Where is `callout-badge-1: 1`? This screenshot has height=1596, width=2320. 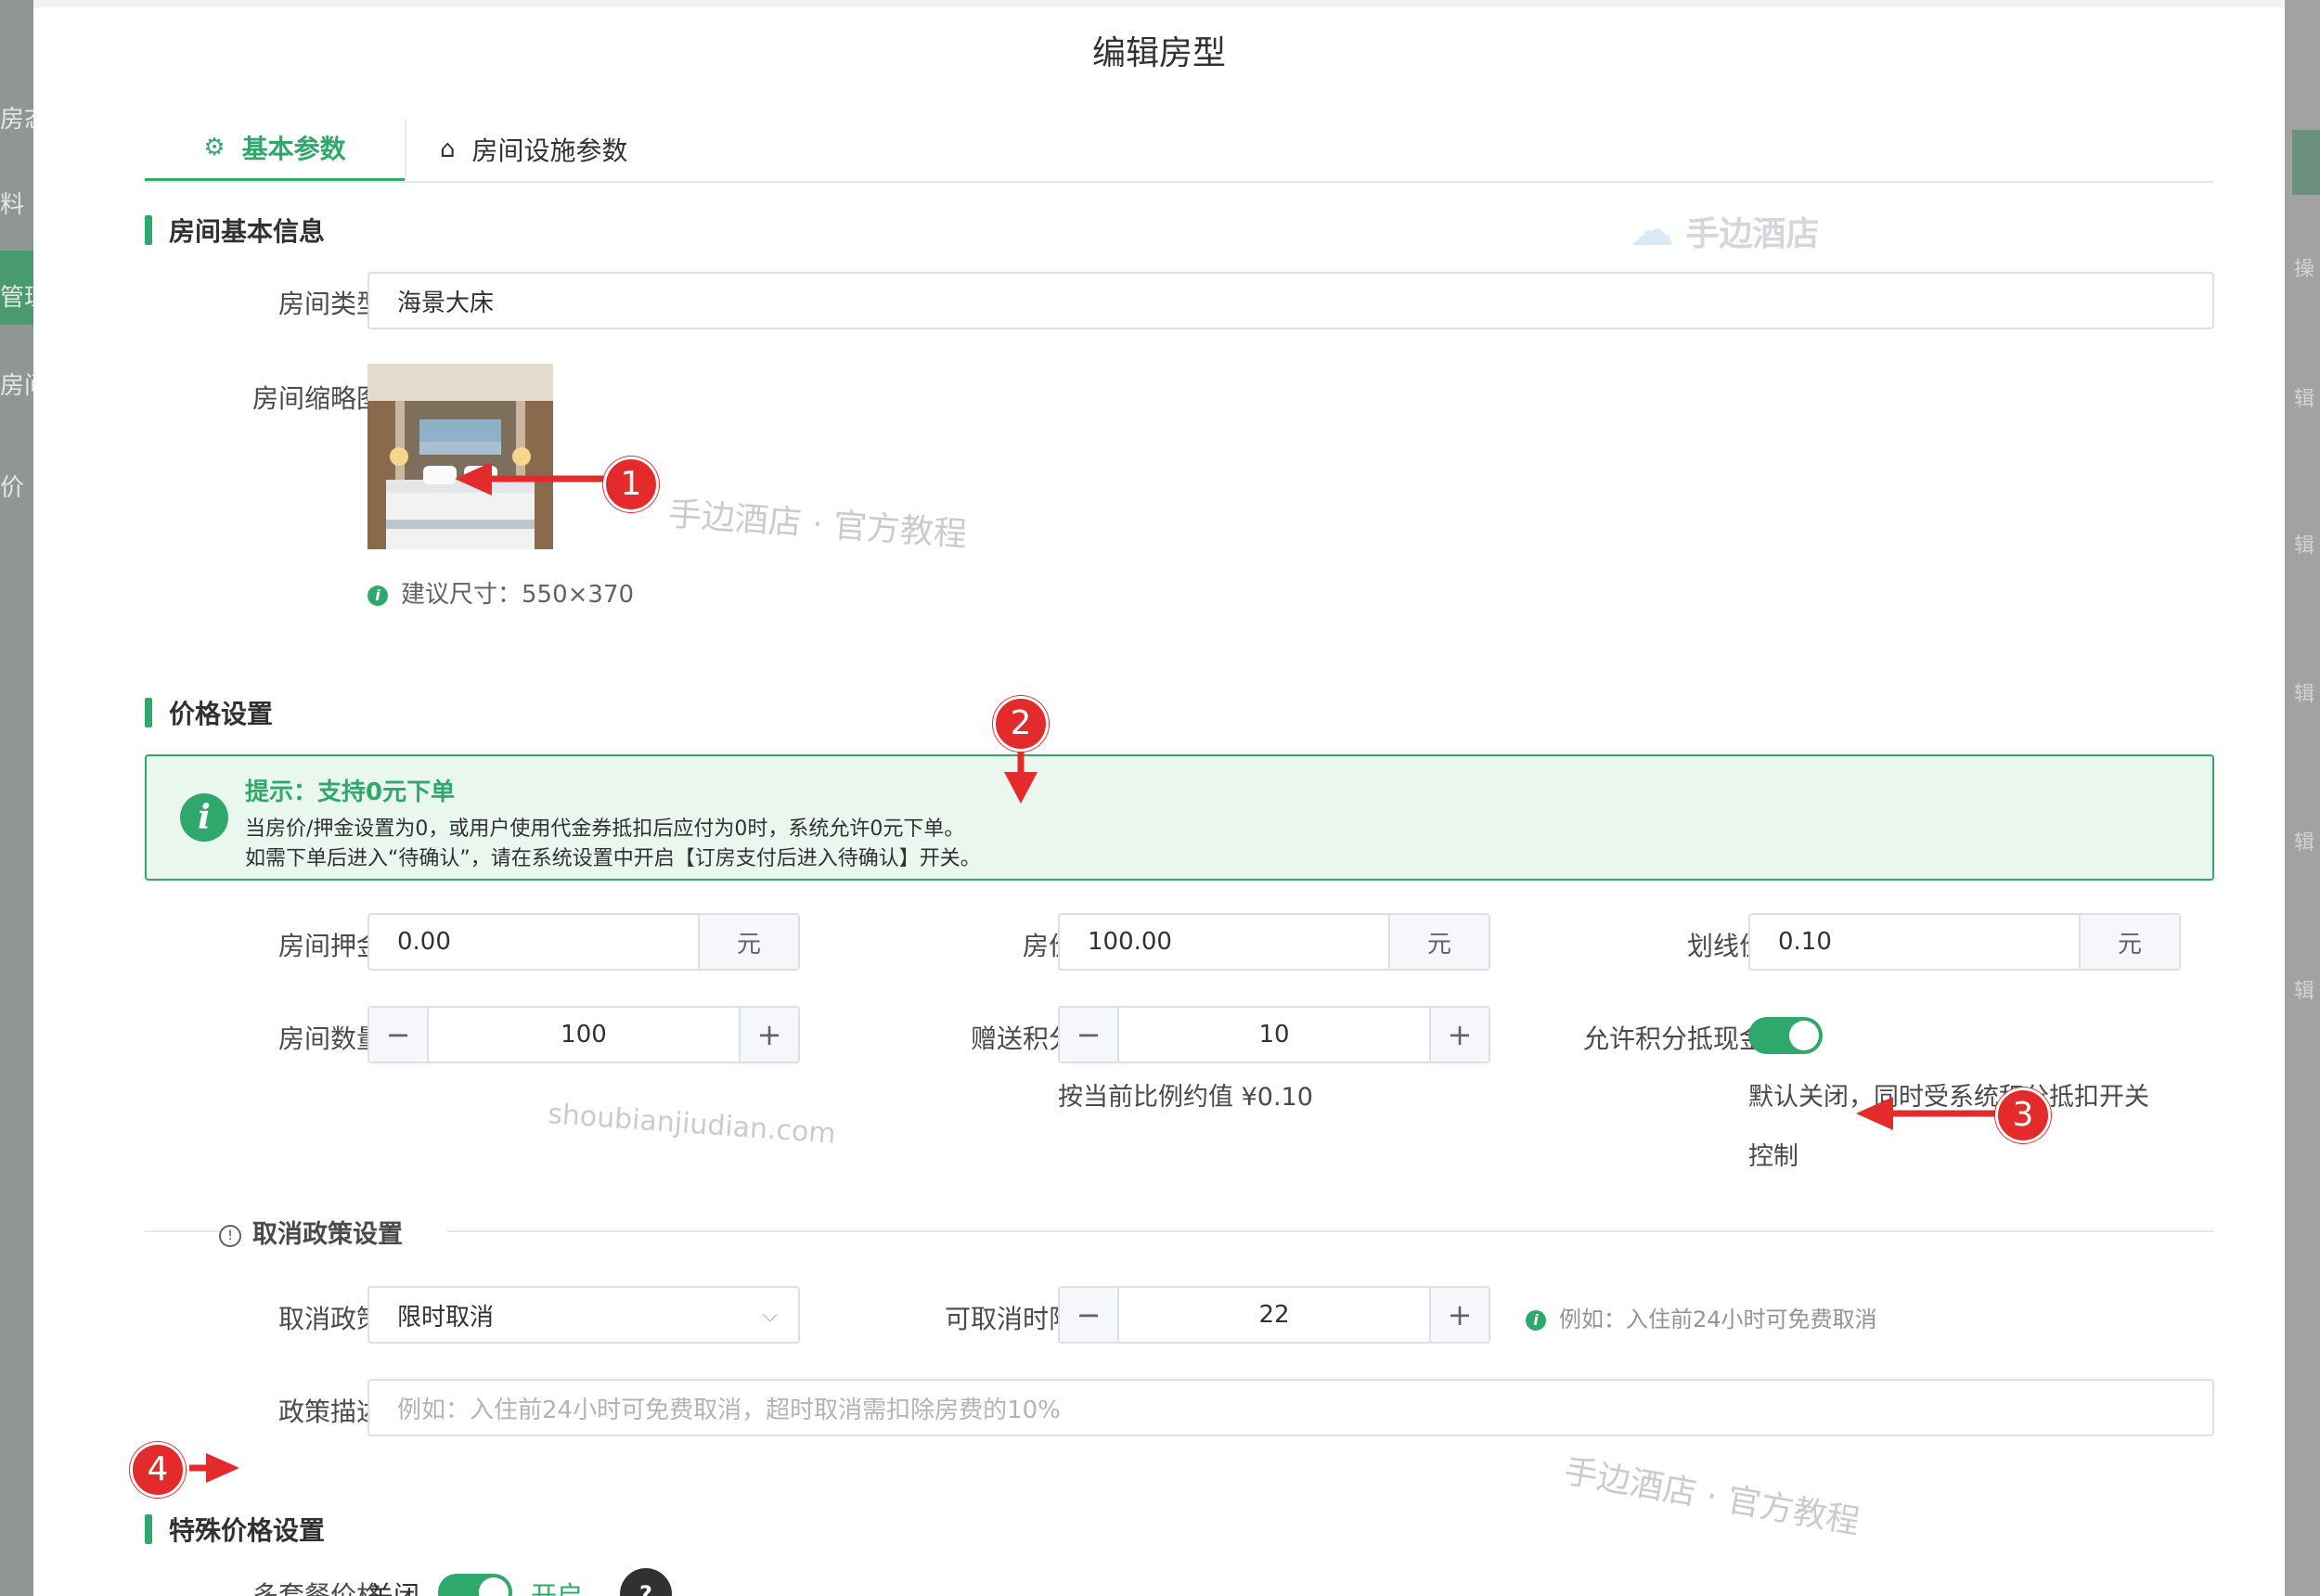
callout-badge-1: 1 is located at coordinates (631, 485).